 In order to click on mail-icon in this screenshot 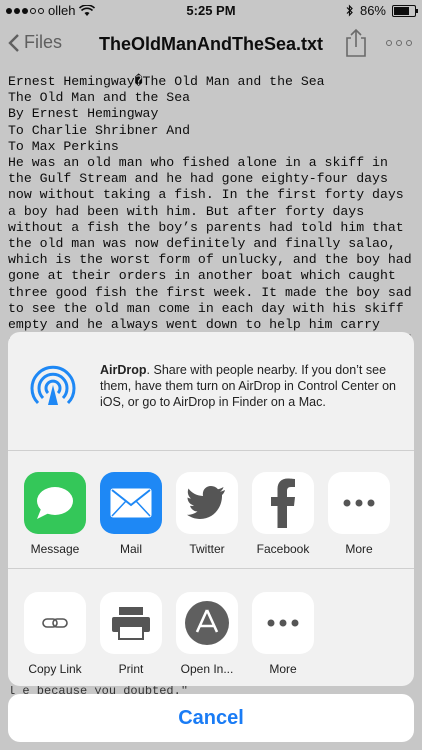, I will do `click(131, 503)`.